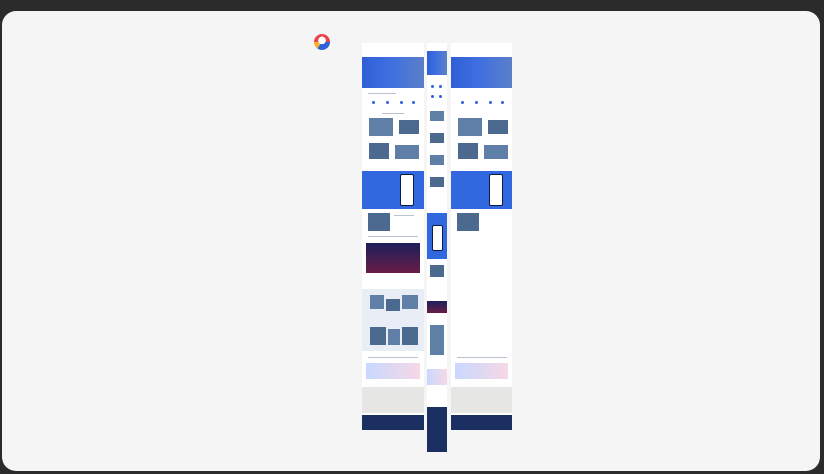 The width and height of the screenshot is (824, 474). Describe the element at coordinates (407, 190) in the screenshot. I see `phone-mockup` at that location.